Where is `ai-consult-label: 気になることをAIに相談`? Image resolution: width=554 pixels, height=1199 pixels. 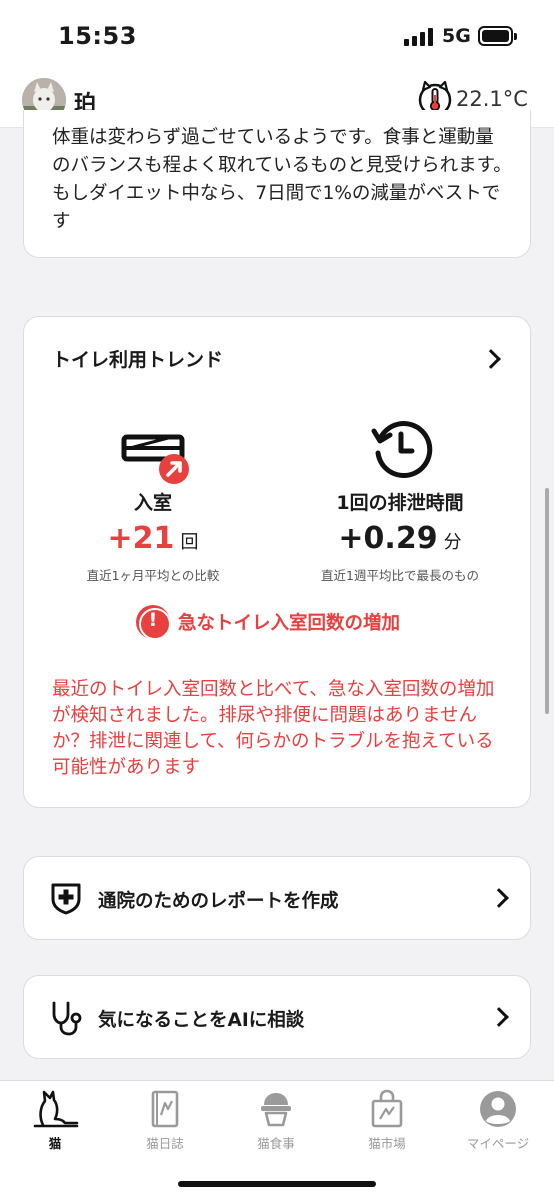 ai-consult-label: 気になることをAIに相談 is located at coordinates (201, 1020).